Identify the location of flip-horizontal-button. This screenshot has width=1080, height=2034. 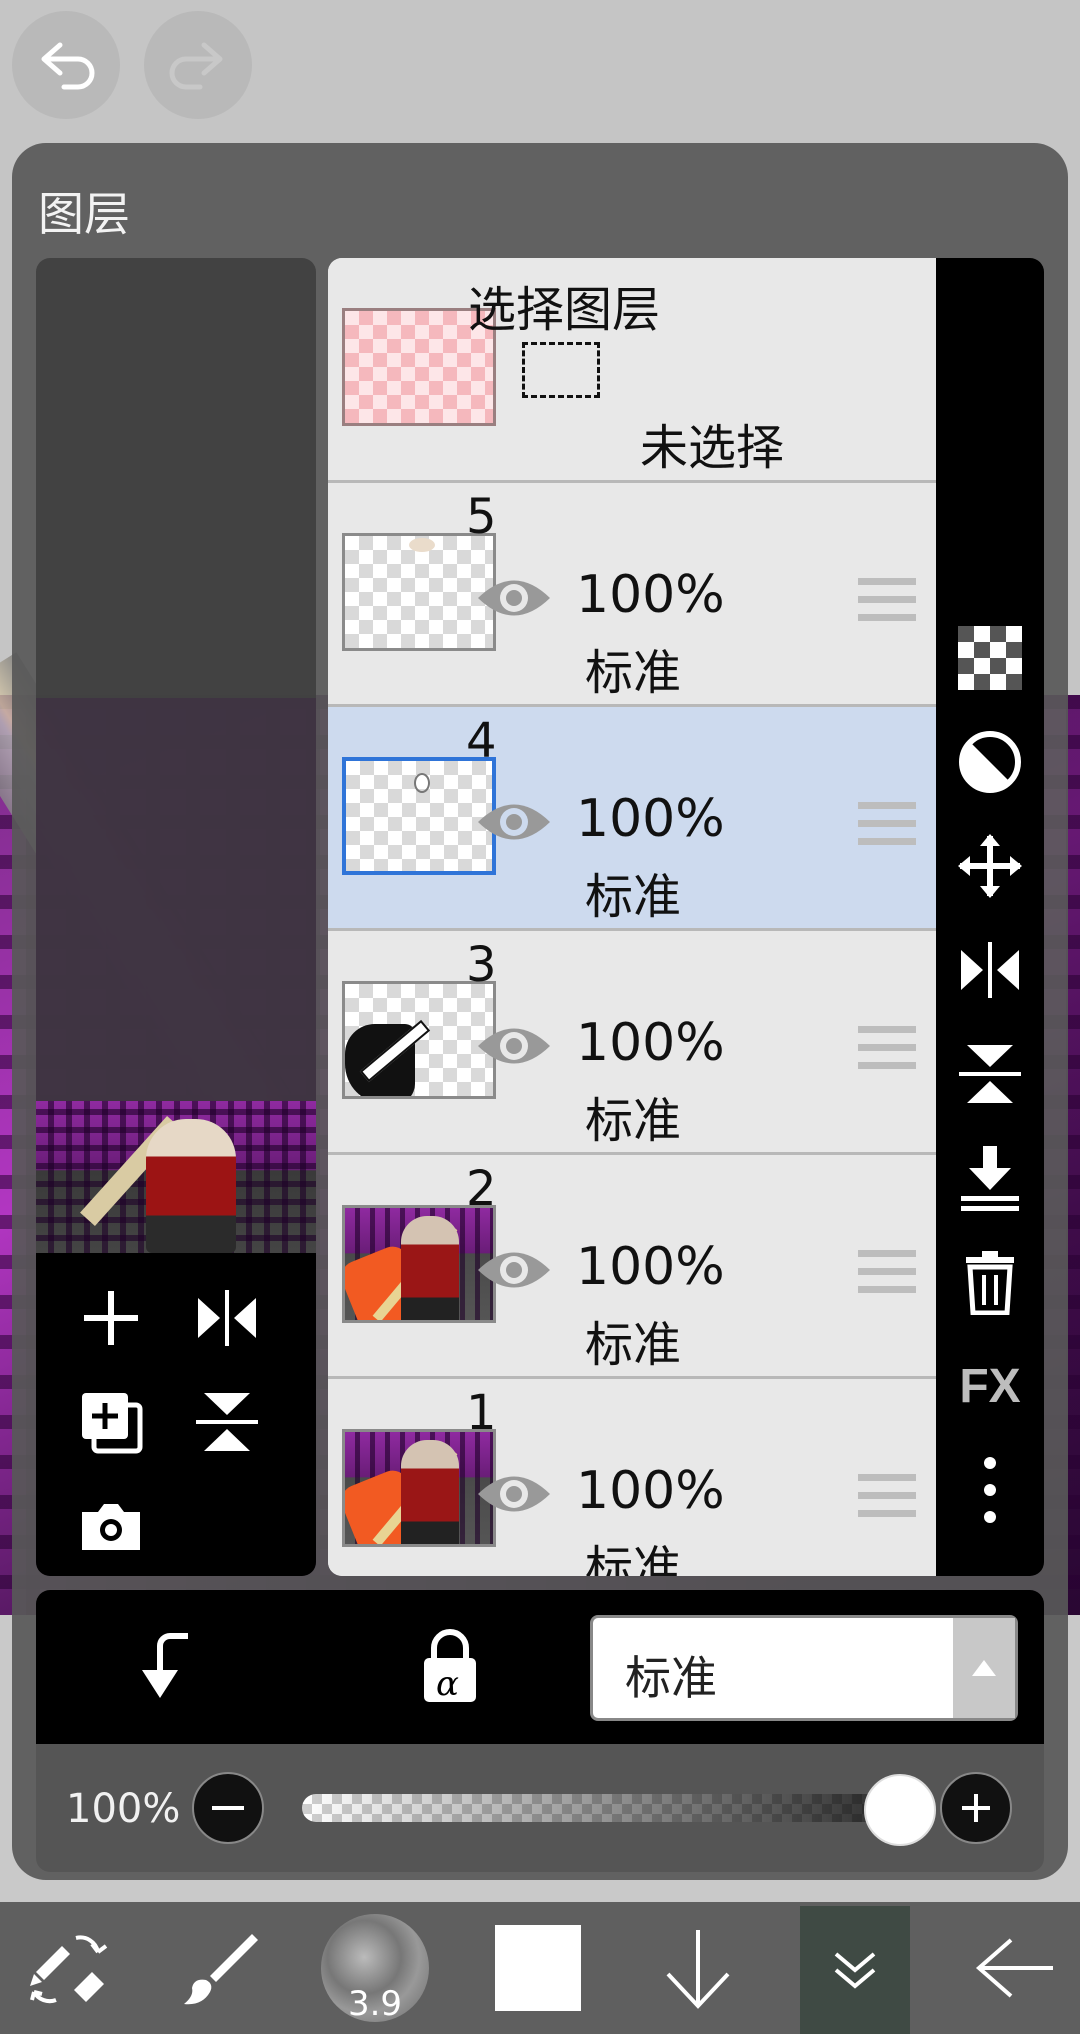
(990, 970).